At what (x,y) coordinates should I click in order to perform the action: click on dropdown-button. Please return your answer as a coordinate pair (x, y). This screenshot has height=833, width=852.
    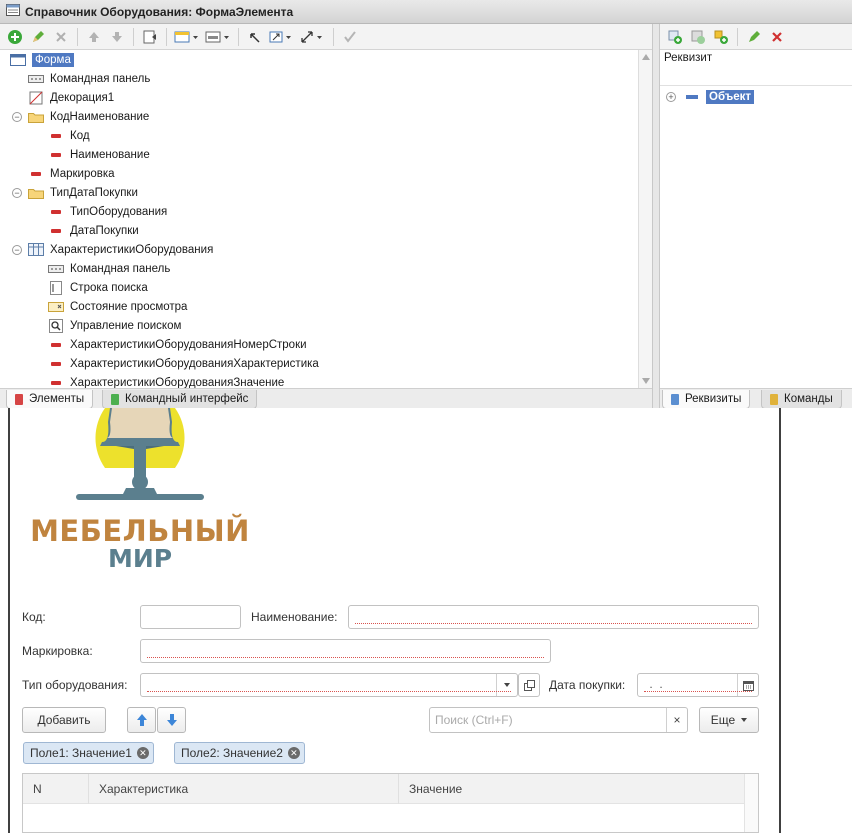
    Looking at the image, I should click on (506, 685).